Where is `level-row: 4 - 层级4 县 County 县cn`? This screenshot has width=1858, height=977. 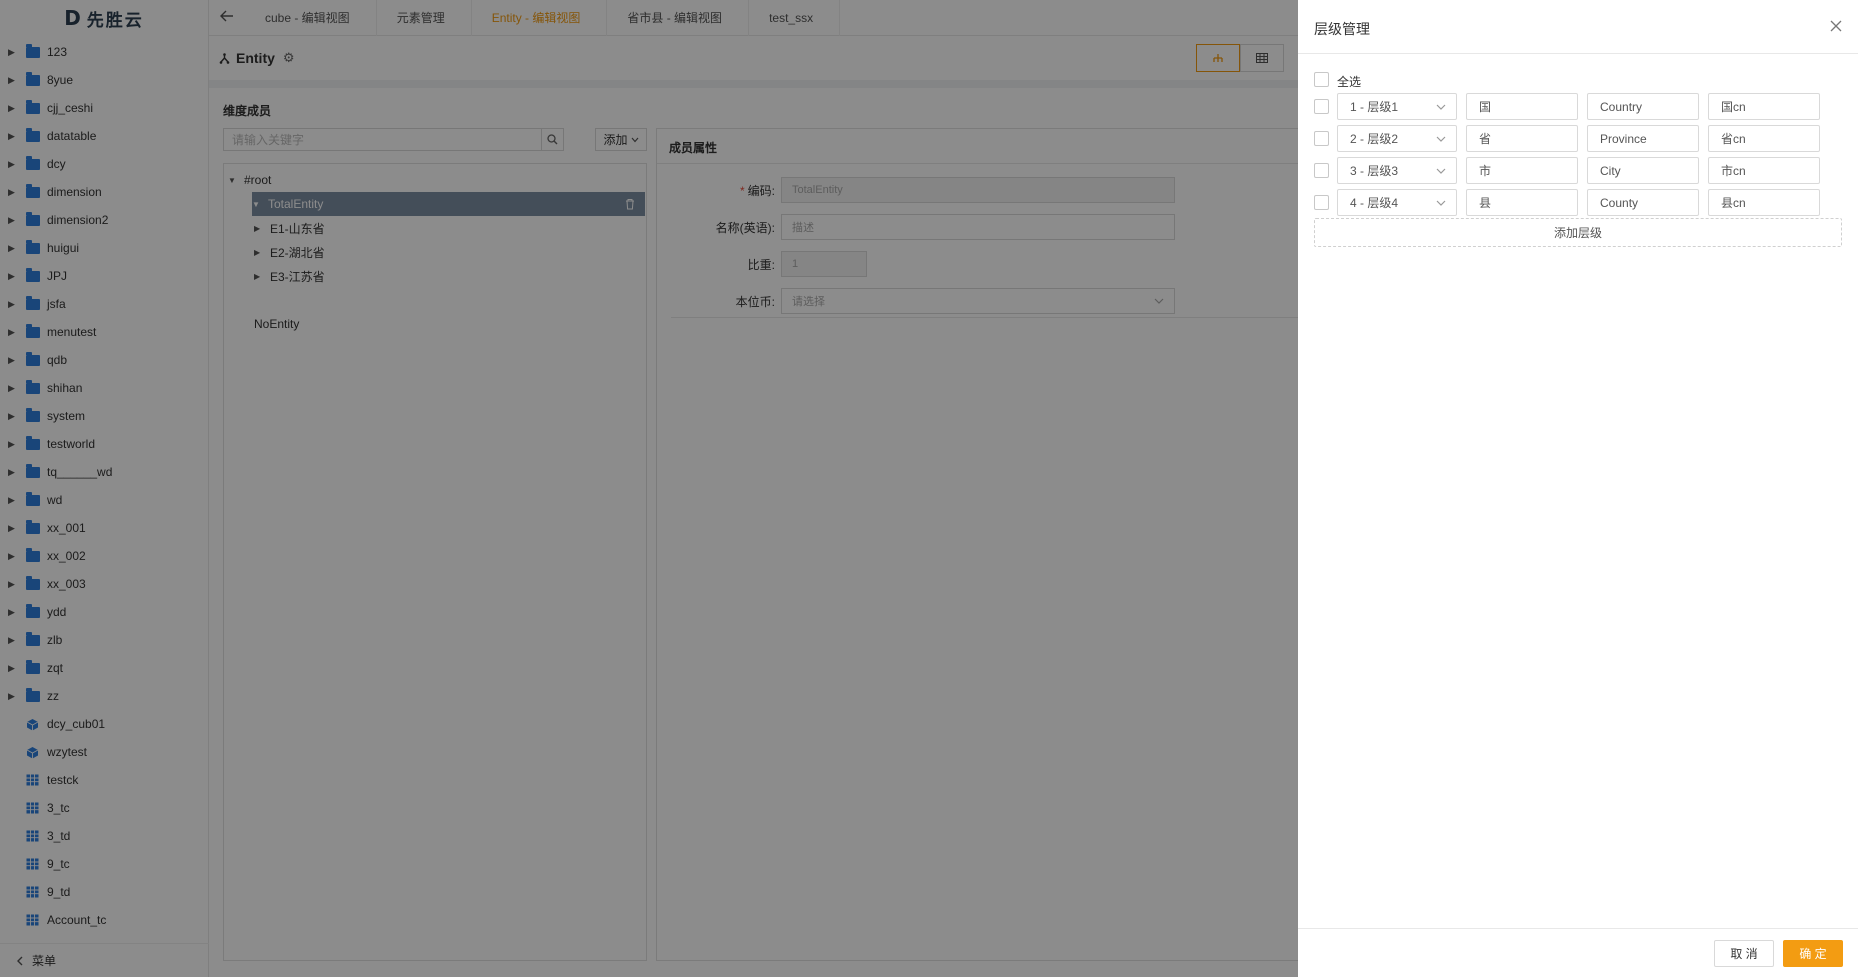 level-row: 4 - 层级4 县 County 县cn is located at coordinates (1571, 202).